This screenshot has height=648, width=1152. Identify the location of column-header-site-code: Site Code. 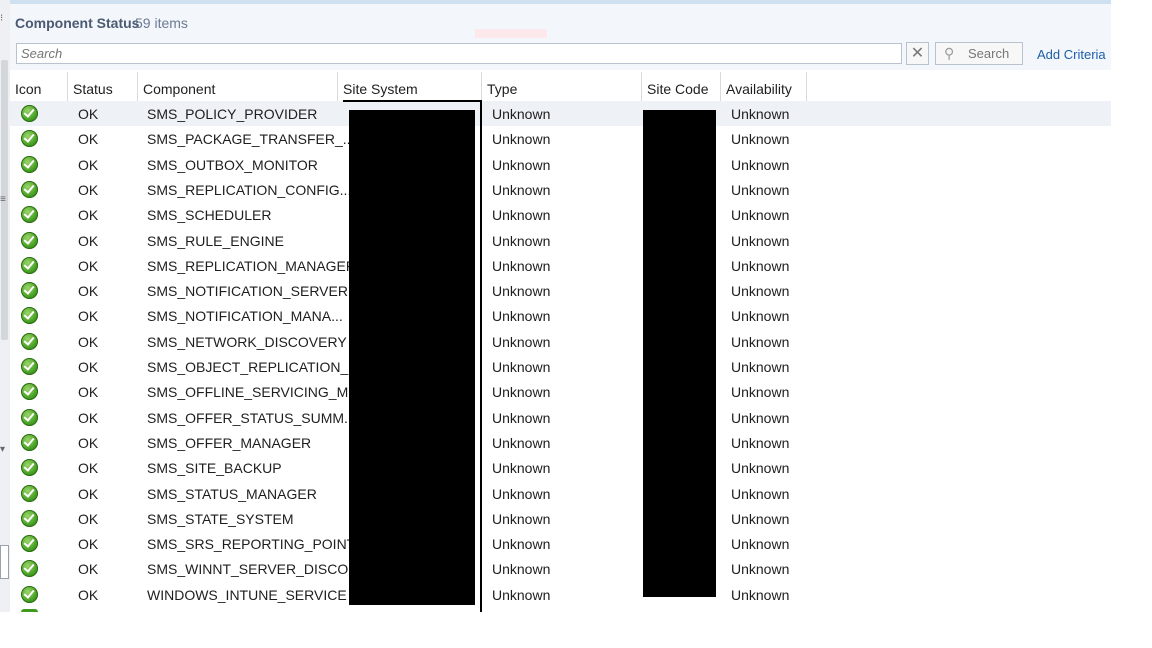
(681, 86).